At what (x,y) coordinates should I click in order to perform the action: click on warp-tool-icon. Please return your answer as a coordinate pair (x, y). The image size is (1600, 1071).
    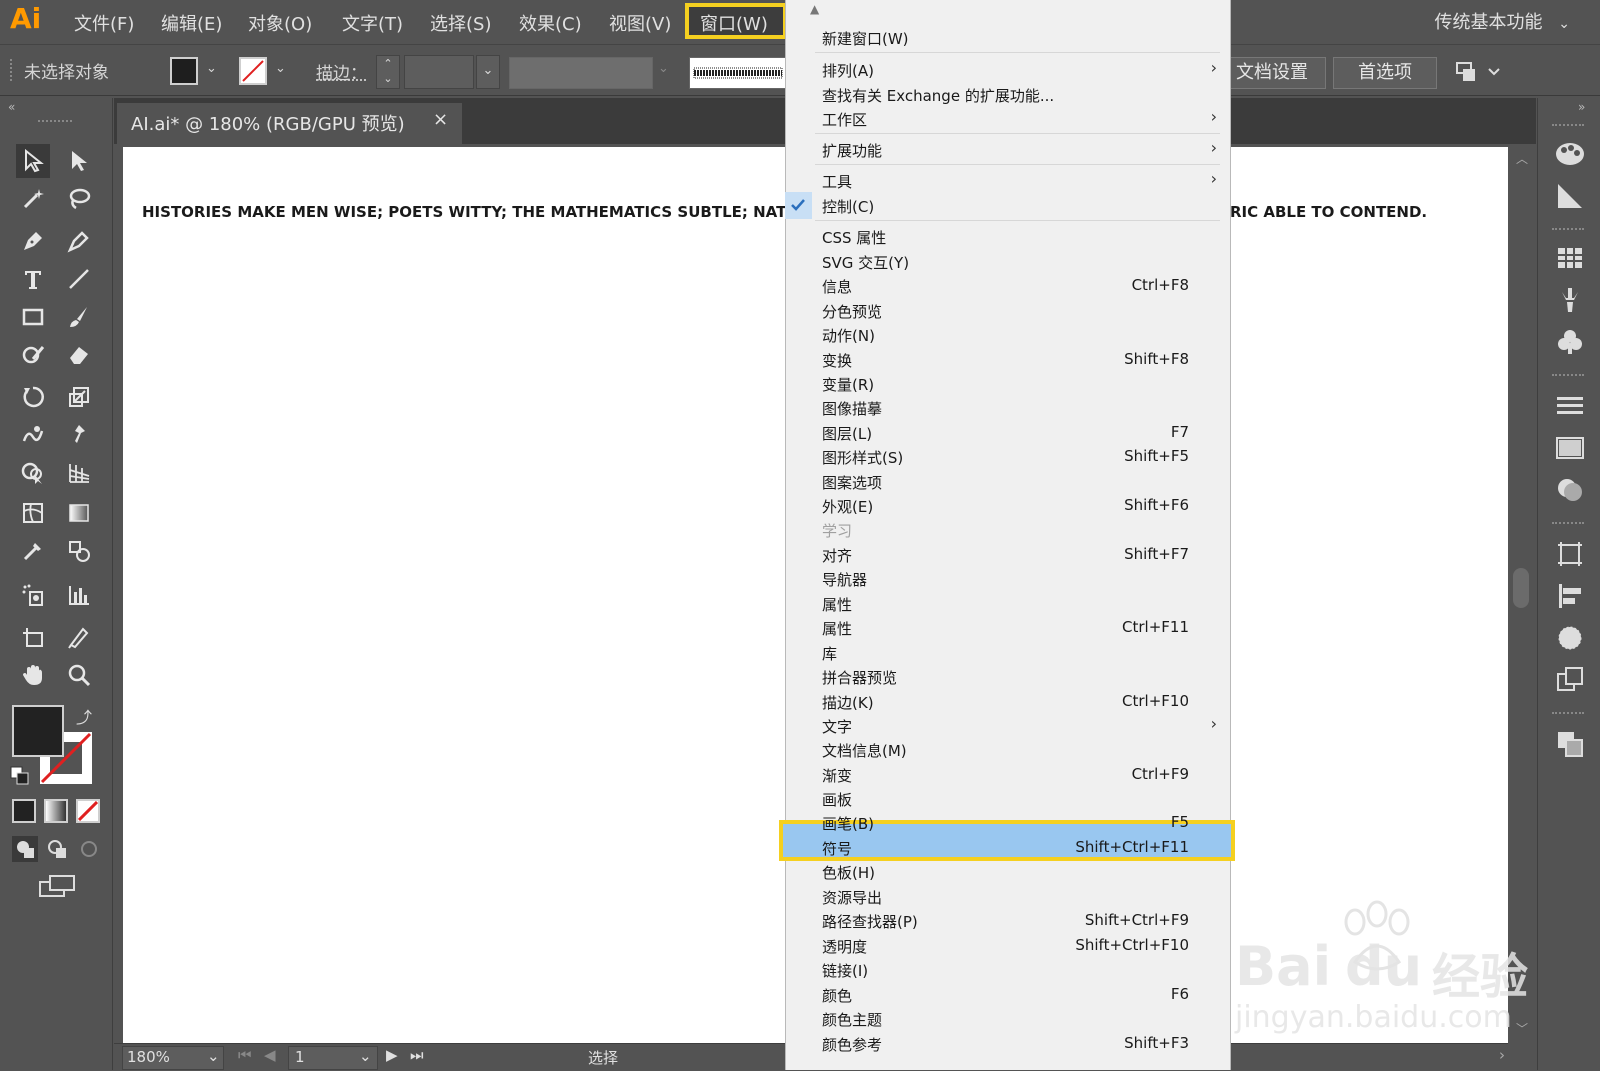
    Looking at the image, I should click on (33, 435).